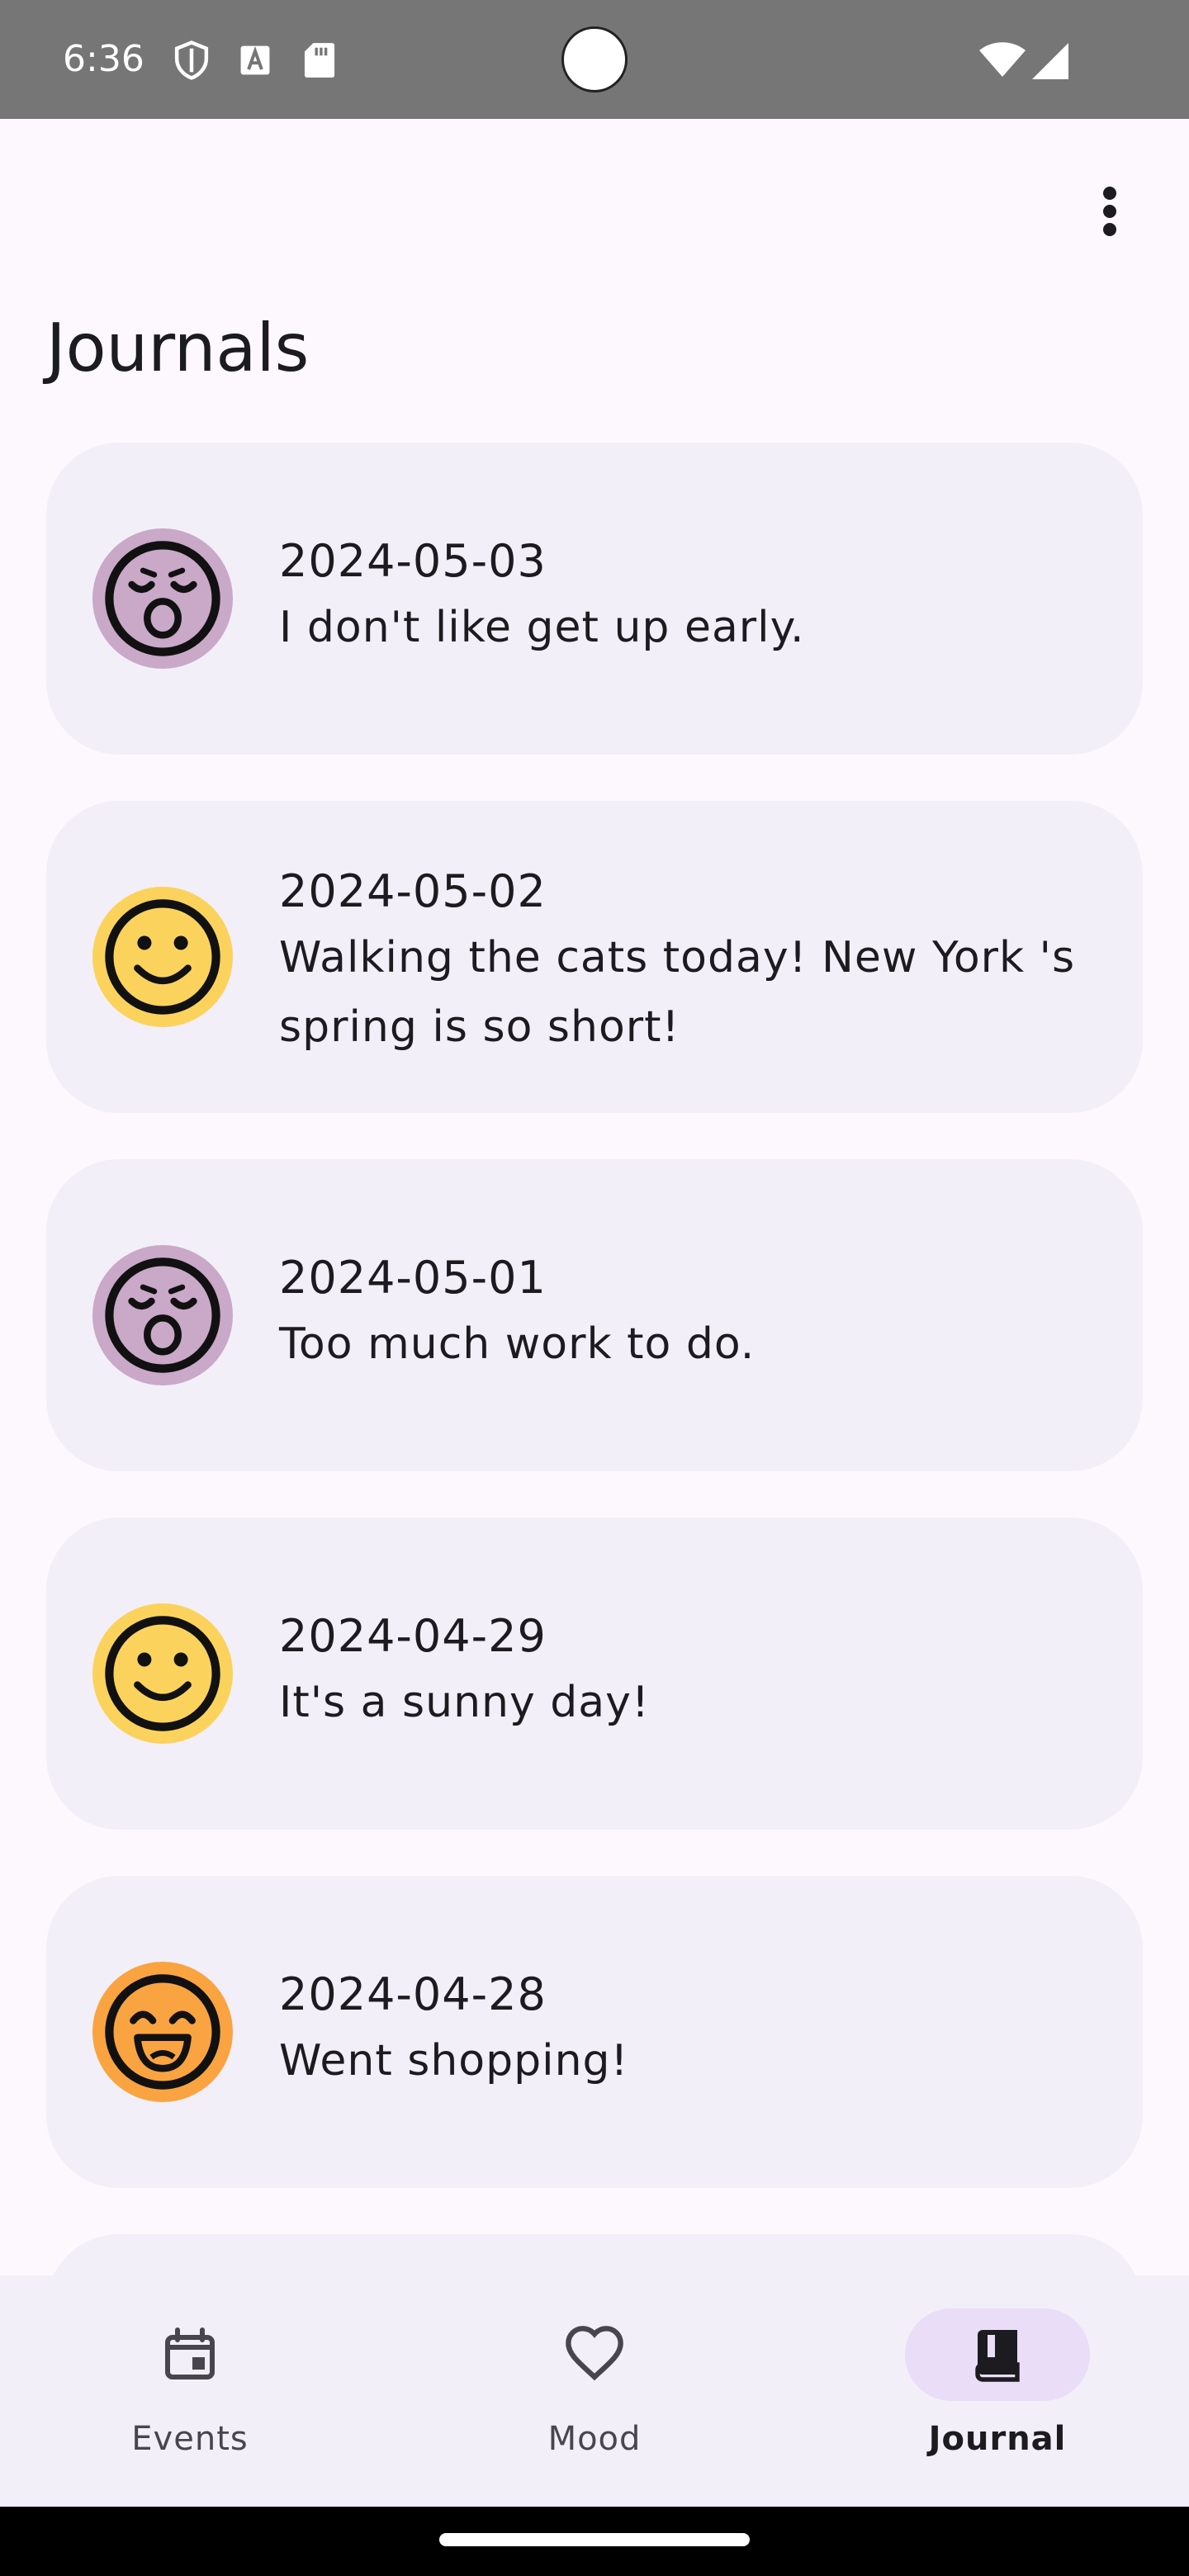  Describe the element at coordinates (103, 59) in the screenshot. I see `status-time: 6:36` at that location.